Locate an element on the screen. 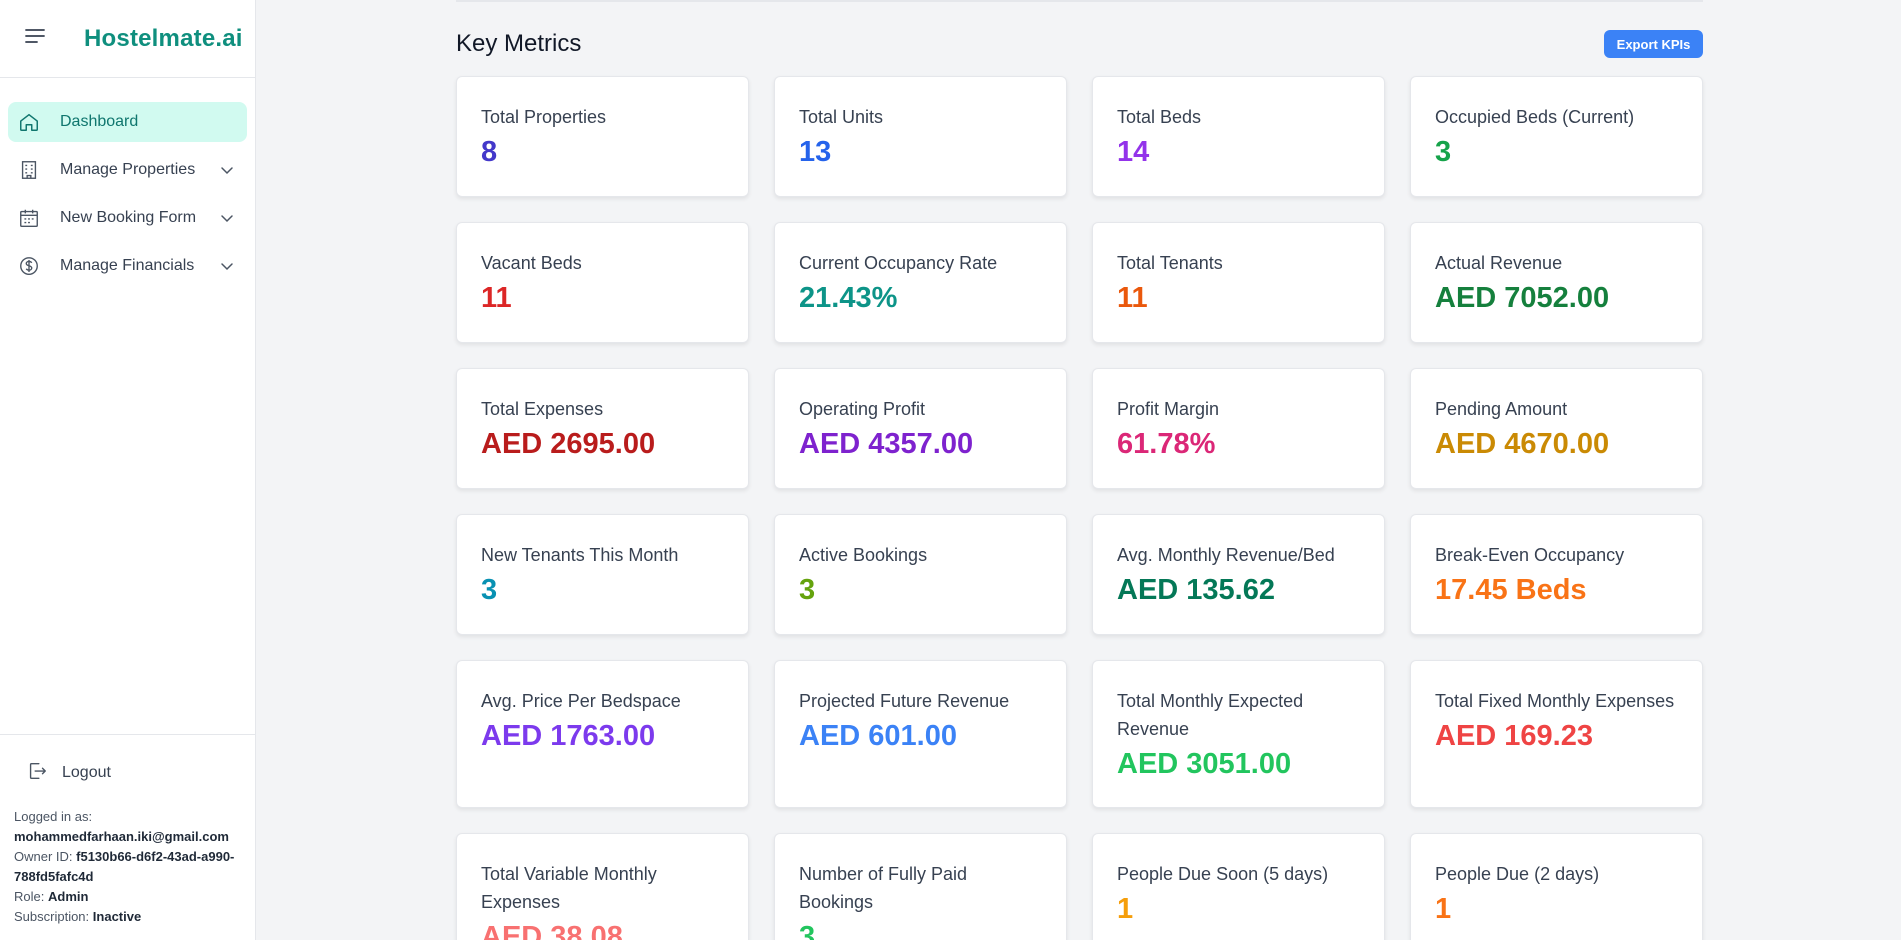 This screenshot has width=1901, height=940. metric-title: Pending Amount is located at coordinates (1501, 409).